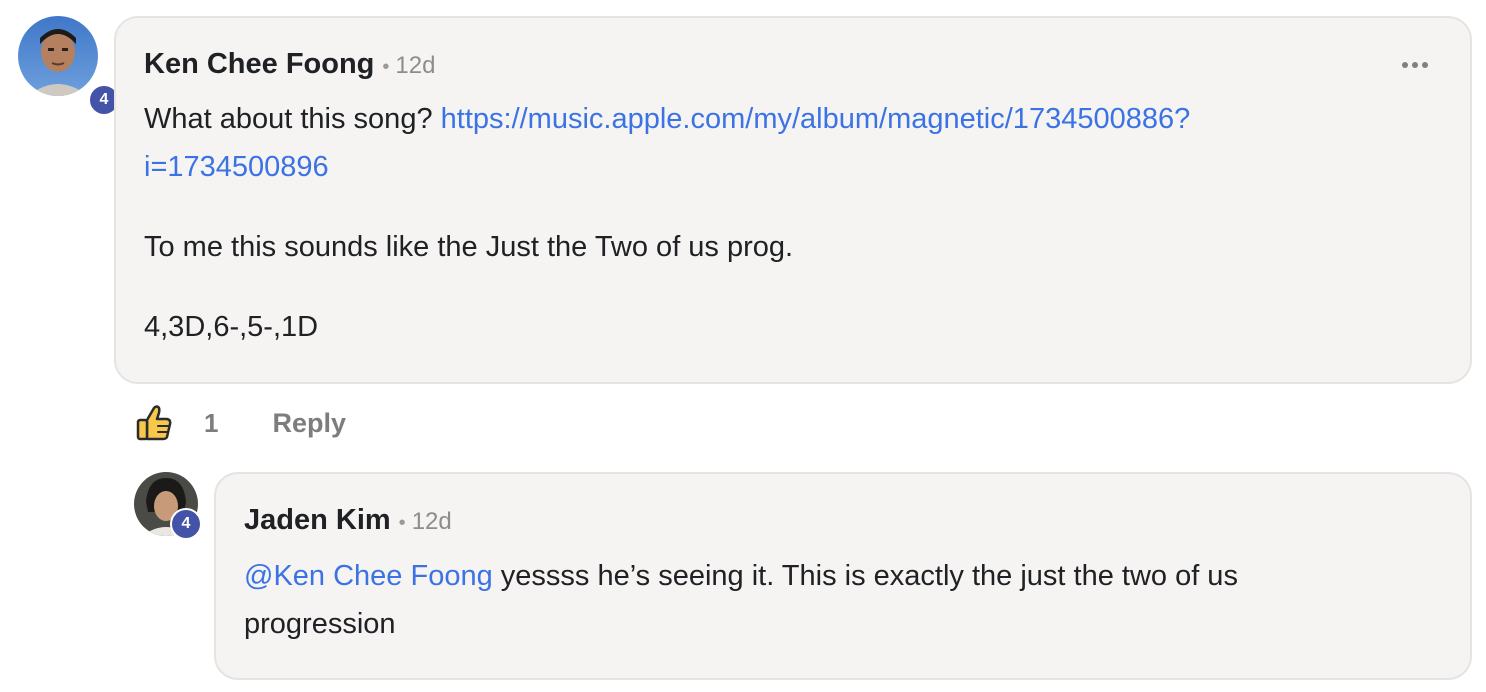 The image size is (1486, 692). Describe the element at coordinates (177, 423) in the screenshot. I see `like-button: 1` at that location.